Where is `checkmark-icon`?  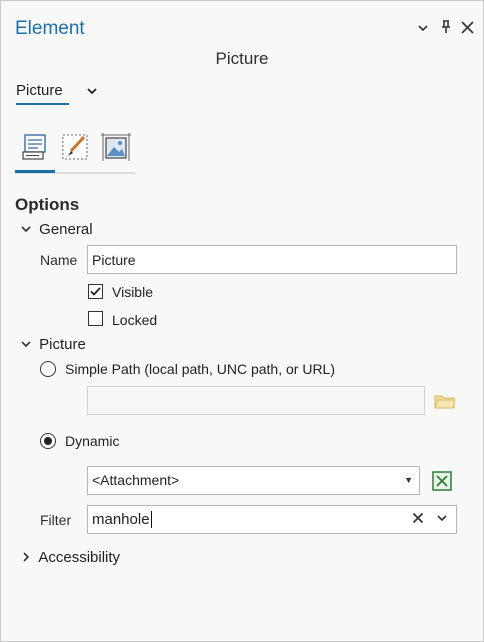
checkmark-icon is located at coordinates (95, 291).